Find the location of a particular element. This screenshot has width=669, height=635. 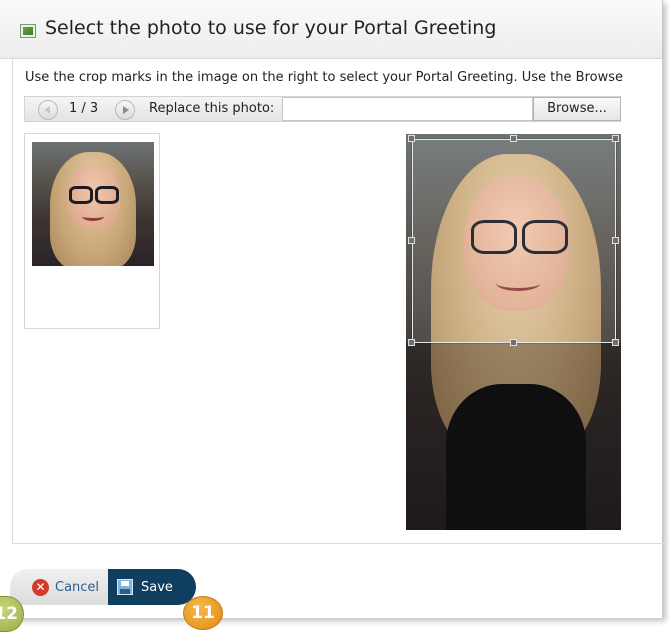

crop-dim-overlay is located at coordinates (513, 436).